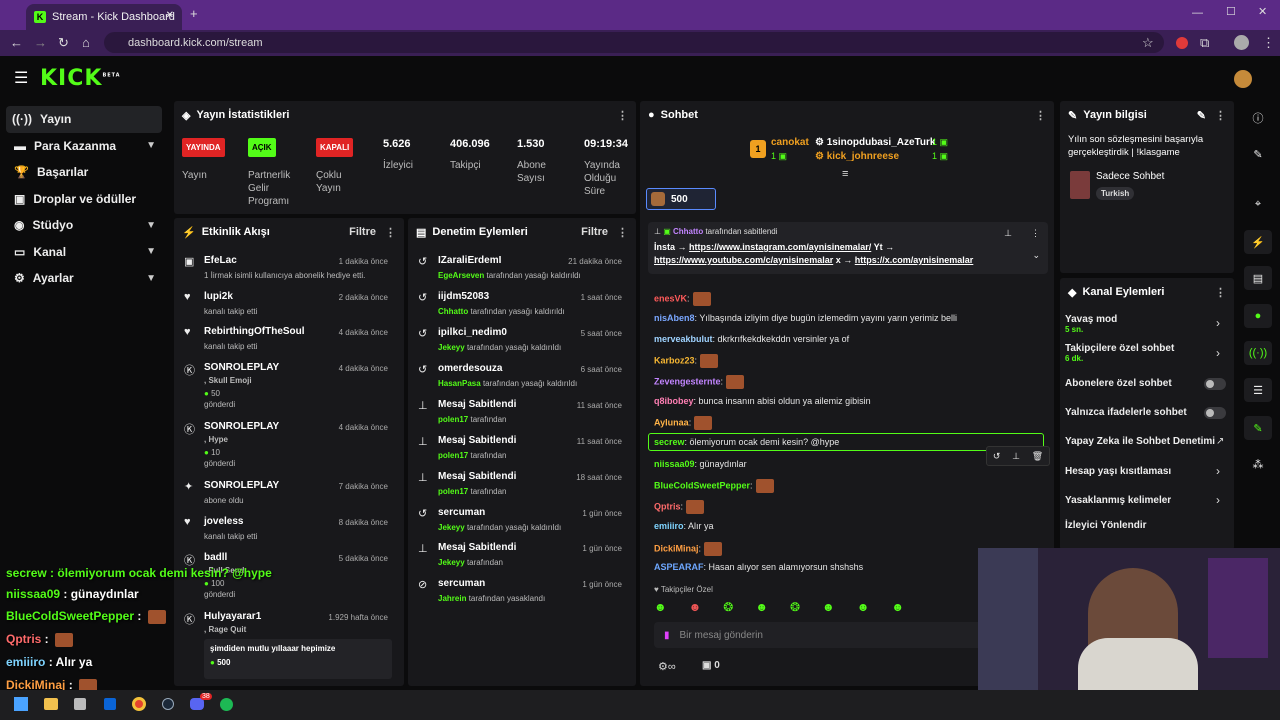 The width and height of the screenshot is (1280, 720). I want to click on minimize-window-icon: —, so click(1197, 13).